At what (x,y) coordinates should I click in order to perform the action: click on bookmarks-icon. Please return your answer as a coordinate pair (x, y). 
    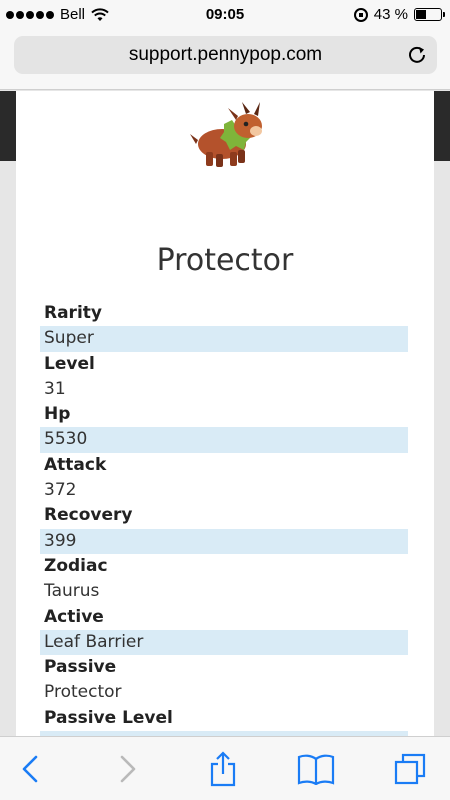
    Looking at the image, I should click on (316, 769).